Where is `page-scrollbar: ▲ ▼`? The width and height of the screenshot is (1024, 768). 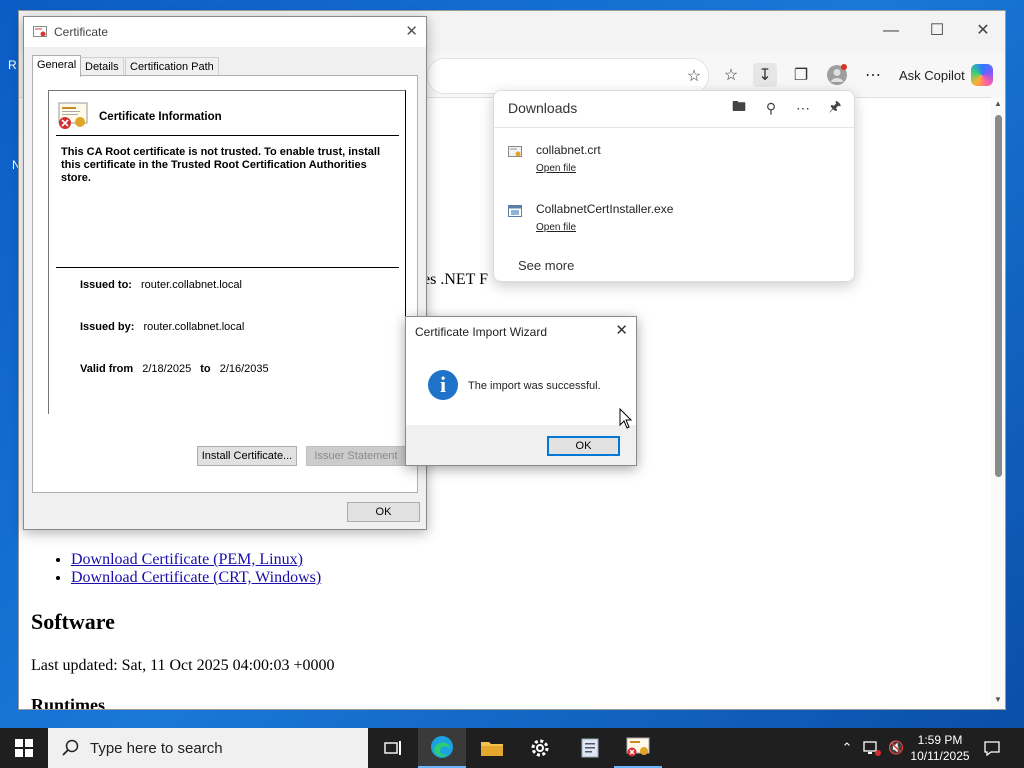
page-scrollbar: ▲ ▼ is located at coordinates (998, 403).